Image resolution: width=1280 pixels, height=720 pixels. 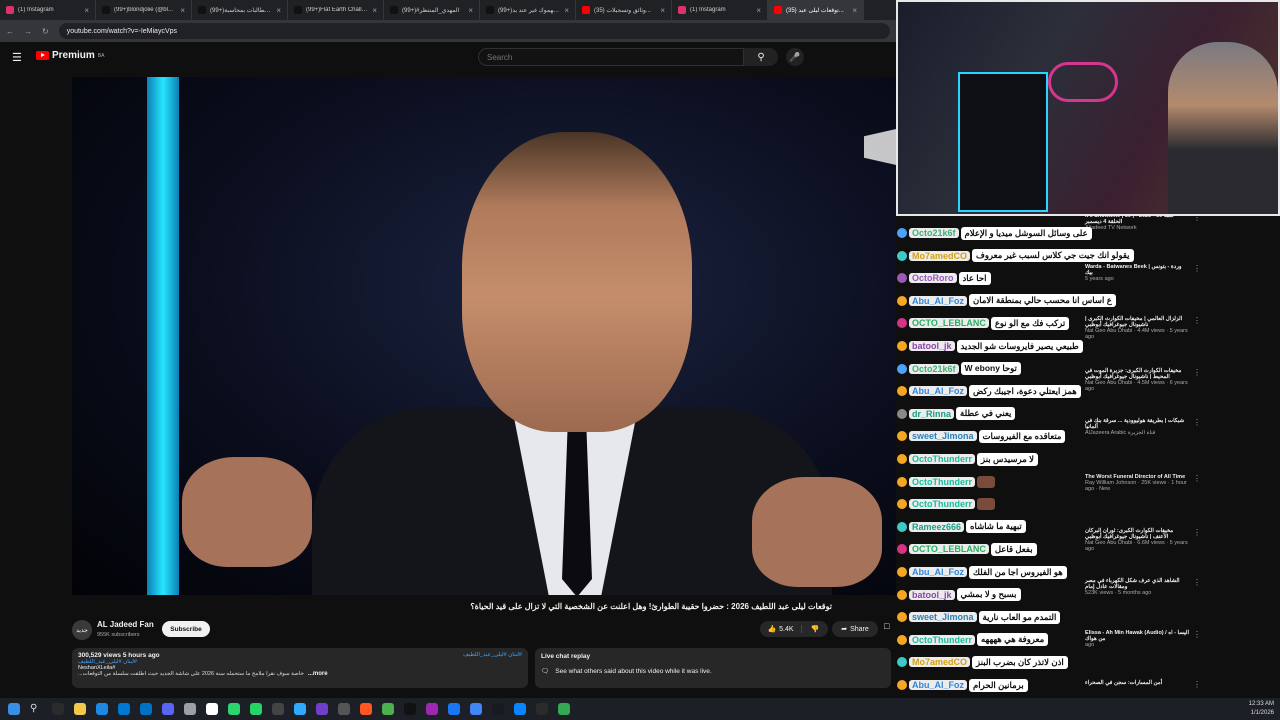 I want to click on chat-text: يقولو انك جيت جي كلاس لسبب غير معروف, so click(x=1053, y=256).